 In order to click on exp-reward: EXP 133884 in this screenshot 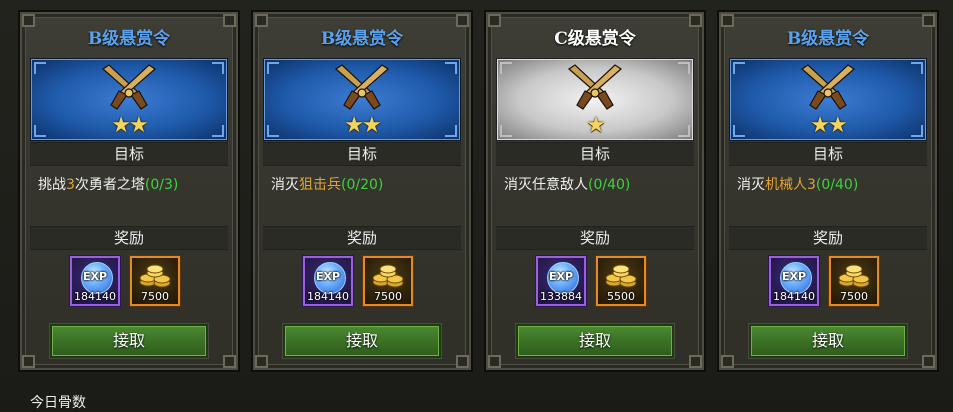, I will do `click(561, 281)`.